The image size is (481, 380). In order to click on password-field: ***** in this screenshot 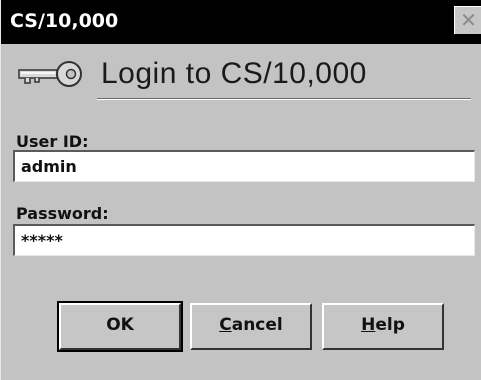, I will do `click(244, 240)`.